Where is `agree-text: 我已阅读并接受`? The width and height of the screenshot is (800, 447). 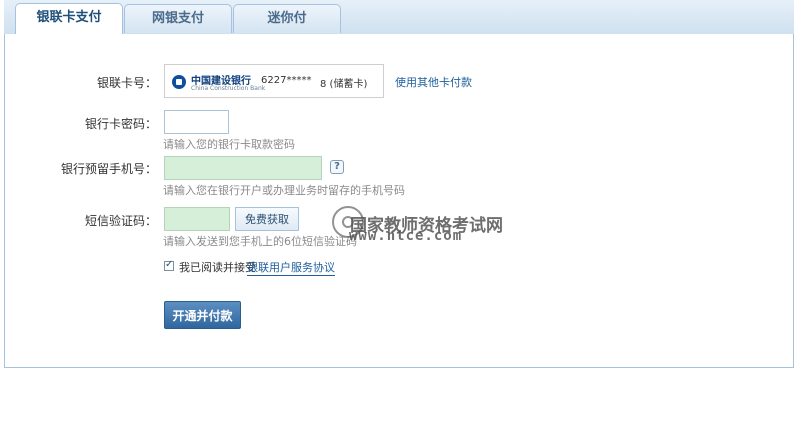 agree-text: 我已阅读并接受 is located at coordinates (217, 267).